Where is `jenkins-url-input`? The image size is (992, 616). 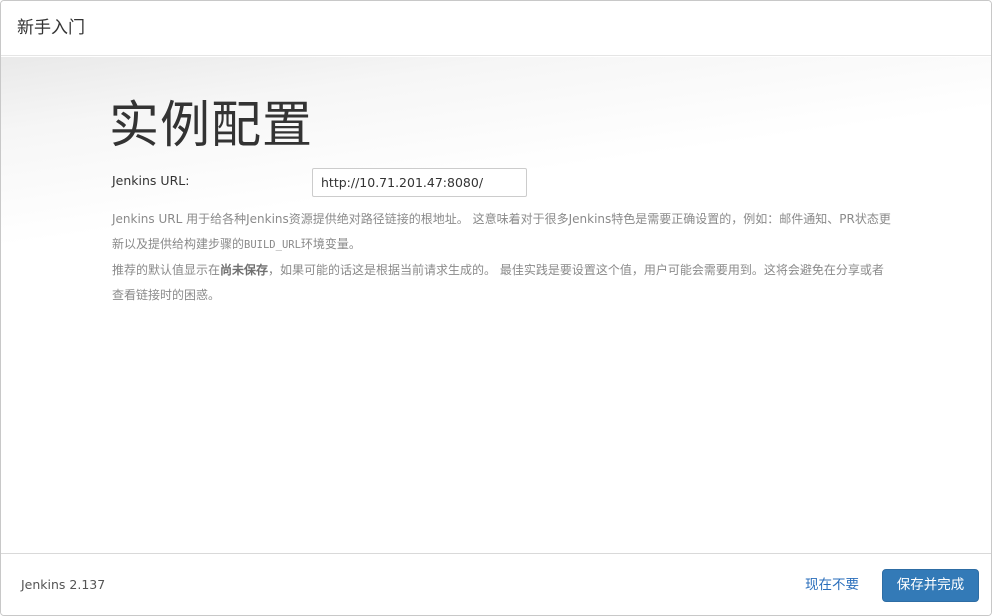
jenkins-url-input is located at coordinates (419, 182).